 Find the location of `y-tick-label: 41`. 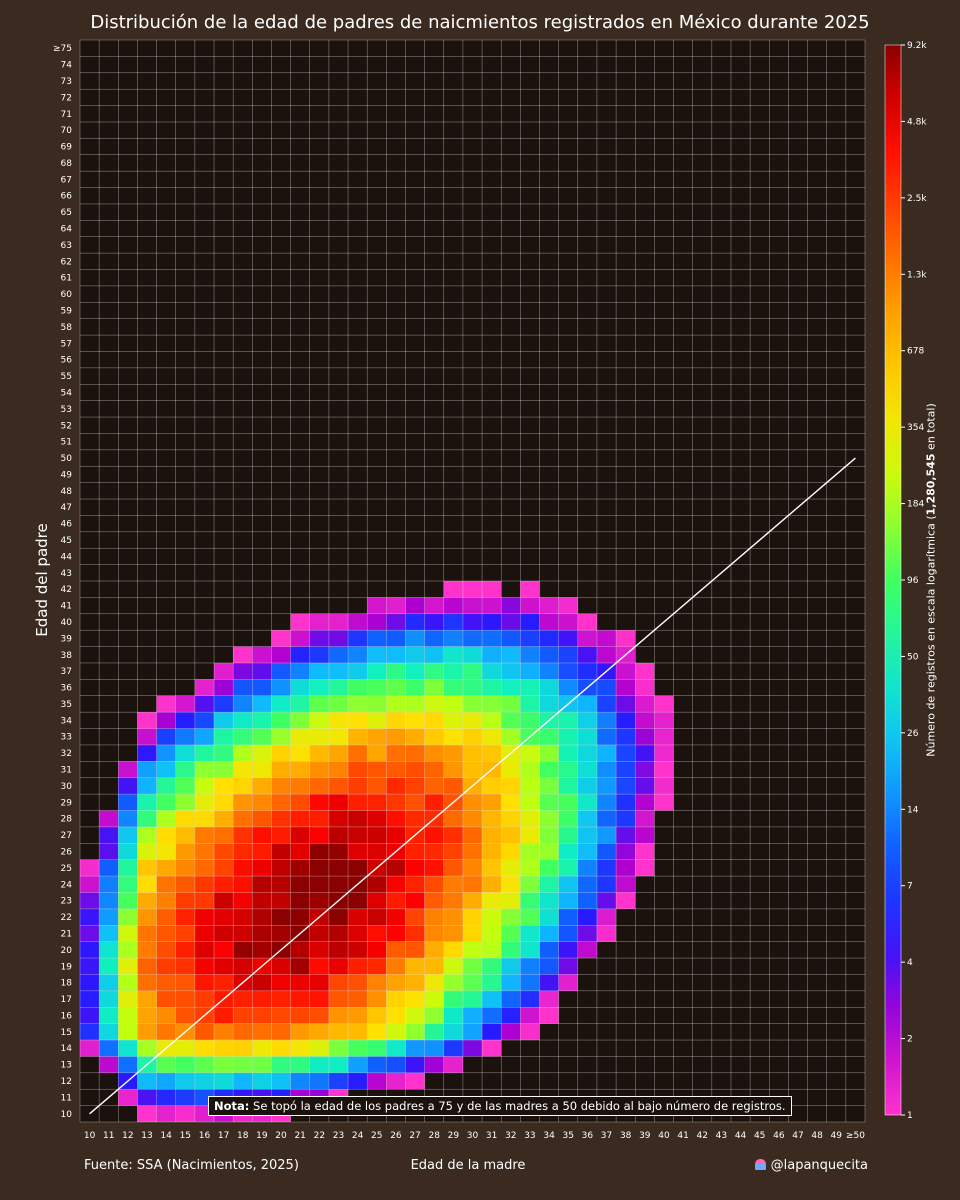

y-tick-label: 41 is located at coordinates (66, 607).